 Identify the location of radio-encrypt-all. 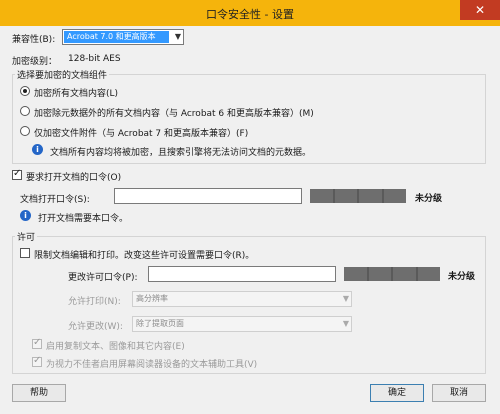
(25, 91).